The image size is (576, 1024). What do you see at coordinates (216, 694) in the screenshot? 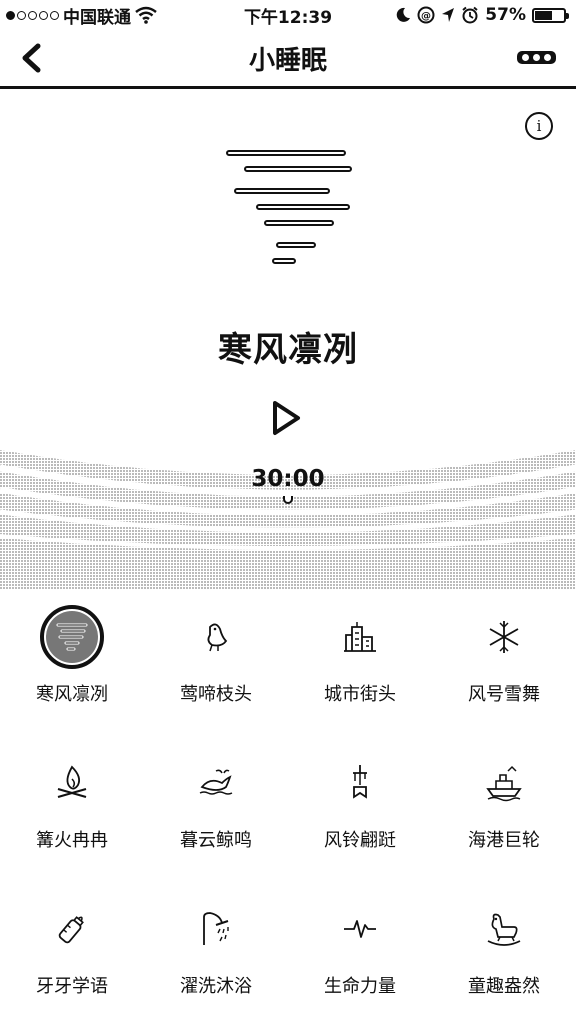
I see `sound-label: 莺啼枝头` at bounding box center [216, 694].